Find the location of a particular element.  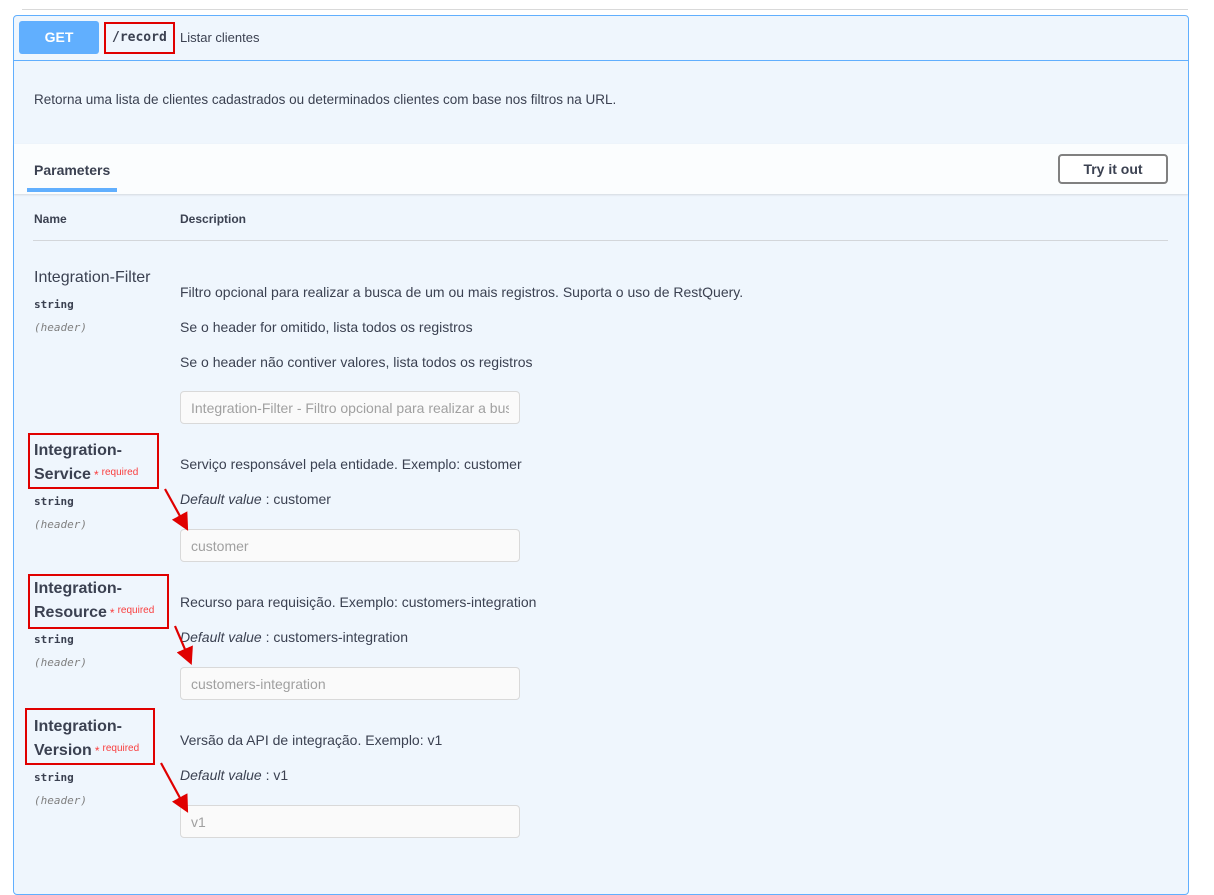

param-name-part: Version is located at coordinates (63, 750).